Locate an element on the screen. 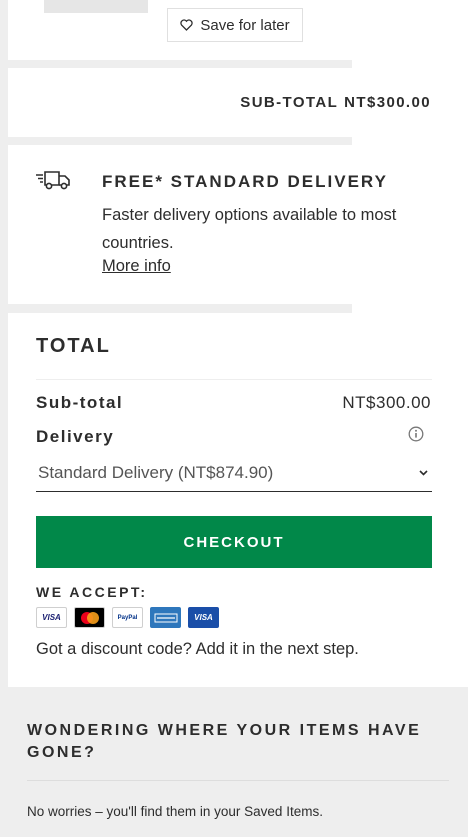 Image resolution: width=468 pixels, height=837 pixels. more-info-link: More info is located at coordinates (136, 266).